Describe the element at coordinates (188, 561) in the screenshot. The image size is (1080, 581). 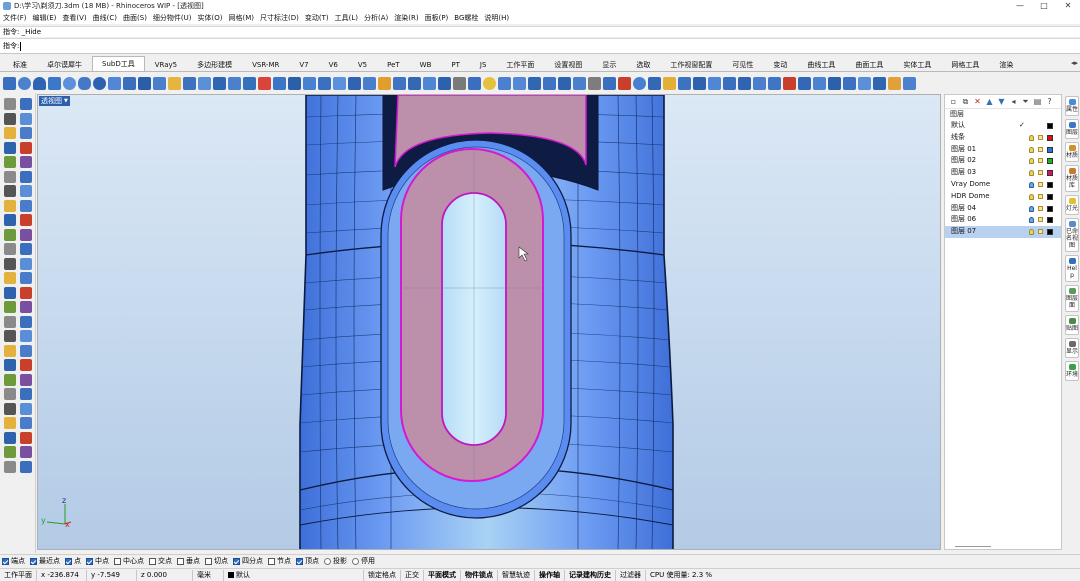
I see `osnap-option: 垂点` at that location.